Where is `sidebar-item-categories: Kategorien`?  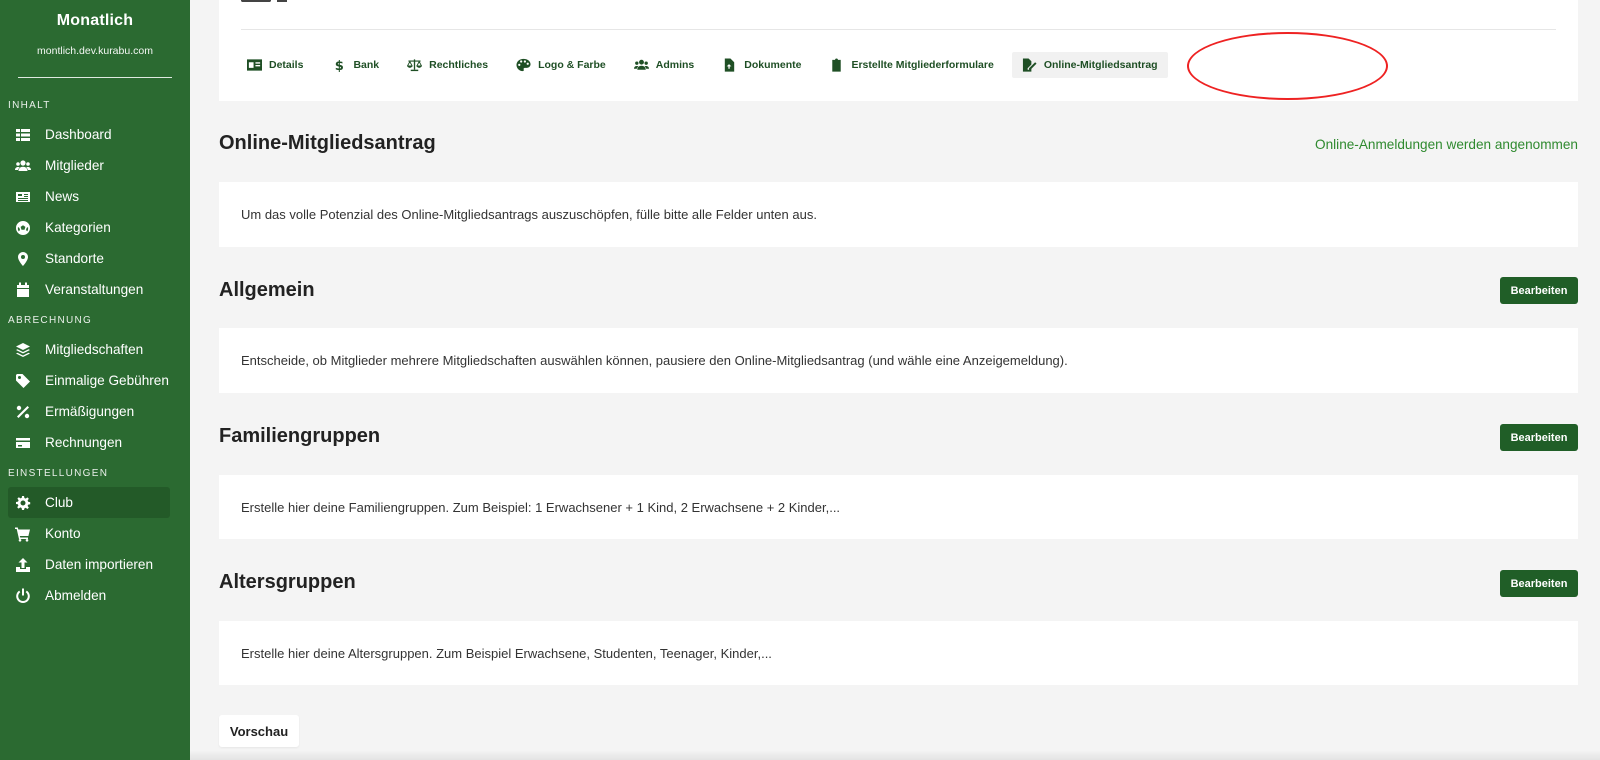 sidebar-item-categories: Kategorien is located at coordinates (89, 227).